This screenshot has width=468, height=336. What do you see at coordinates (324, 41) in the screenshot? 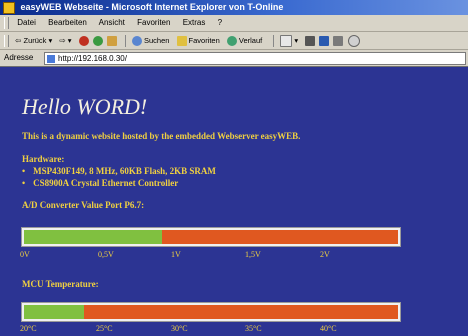
I see `edit-icon` at bounding box center [324, 41].